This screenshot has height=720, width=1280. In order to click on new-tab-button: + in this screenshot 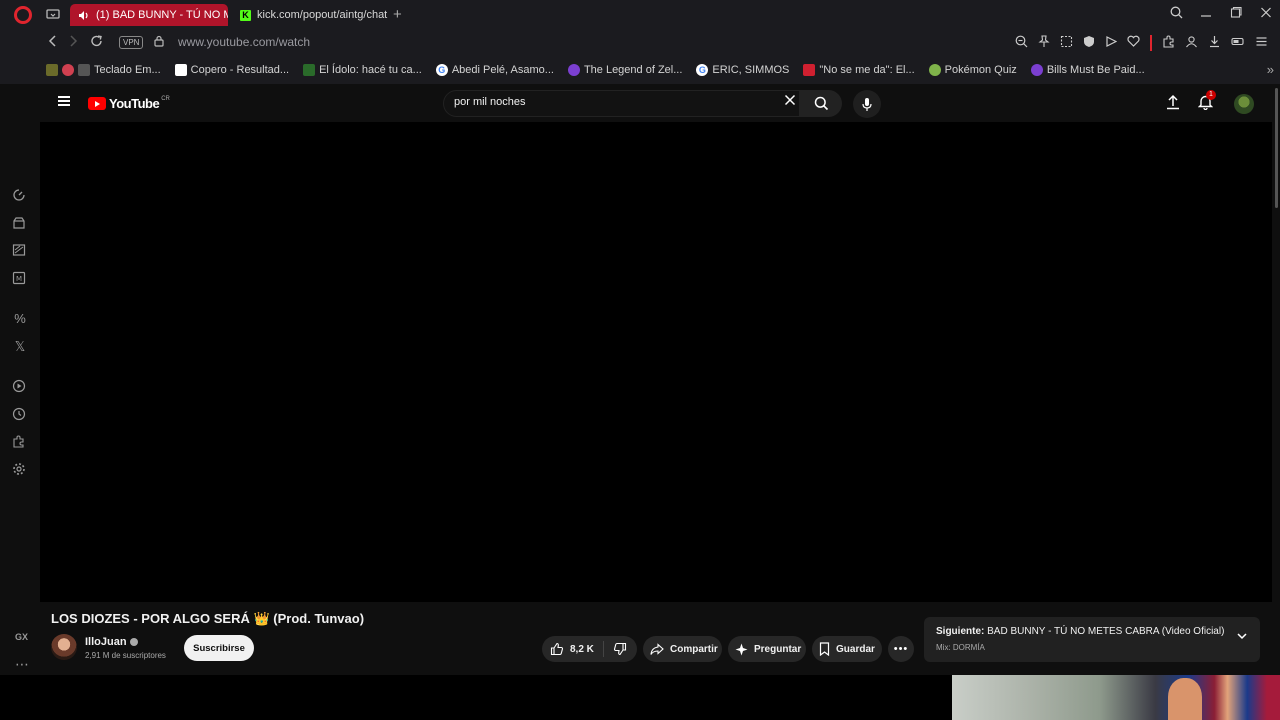, I will do `click(397, 14)`.